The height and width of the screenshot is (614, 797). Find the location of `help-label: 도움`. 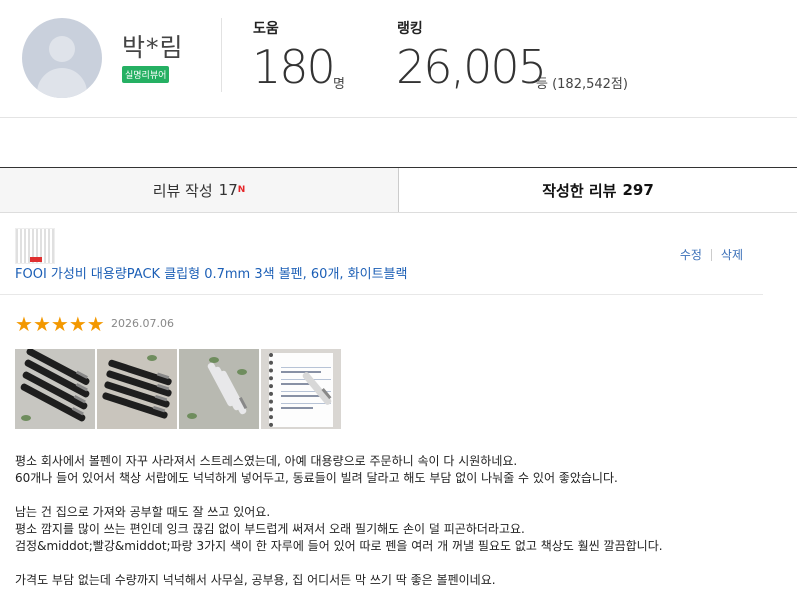

help-label: 도움 is located at coordinates (266, 29).